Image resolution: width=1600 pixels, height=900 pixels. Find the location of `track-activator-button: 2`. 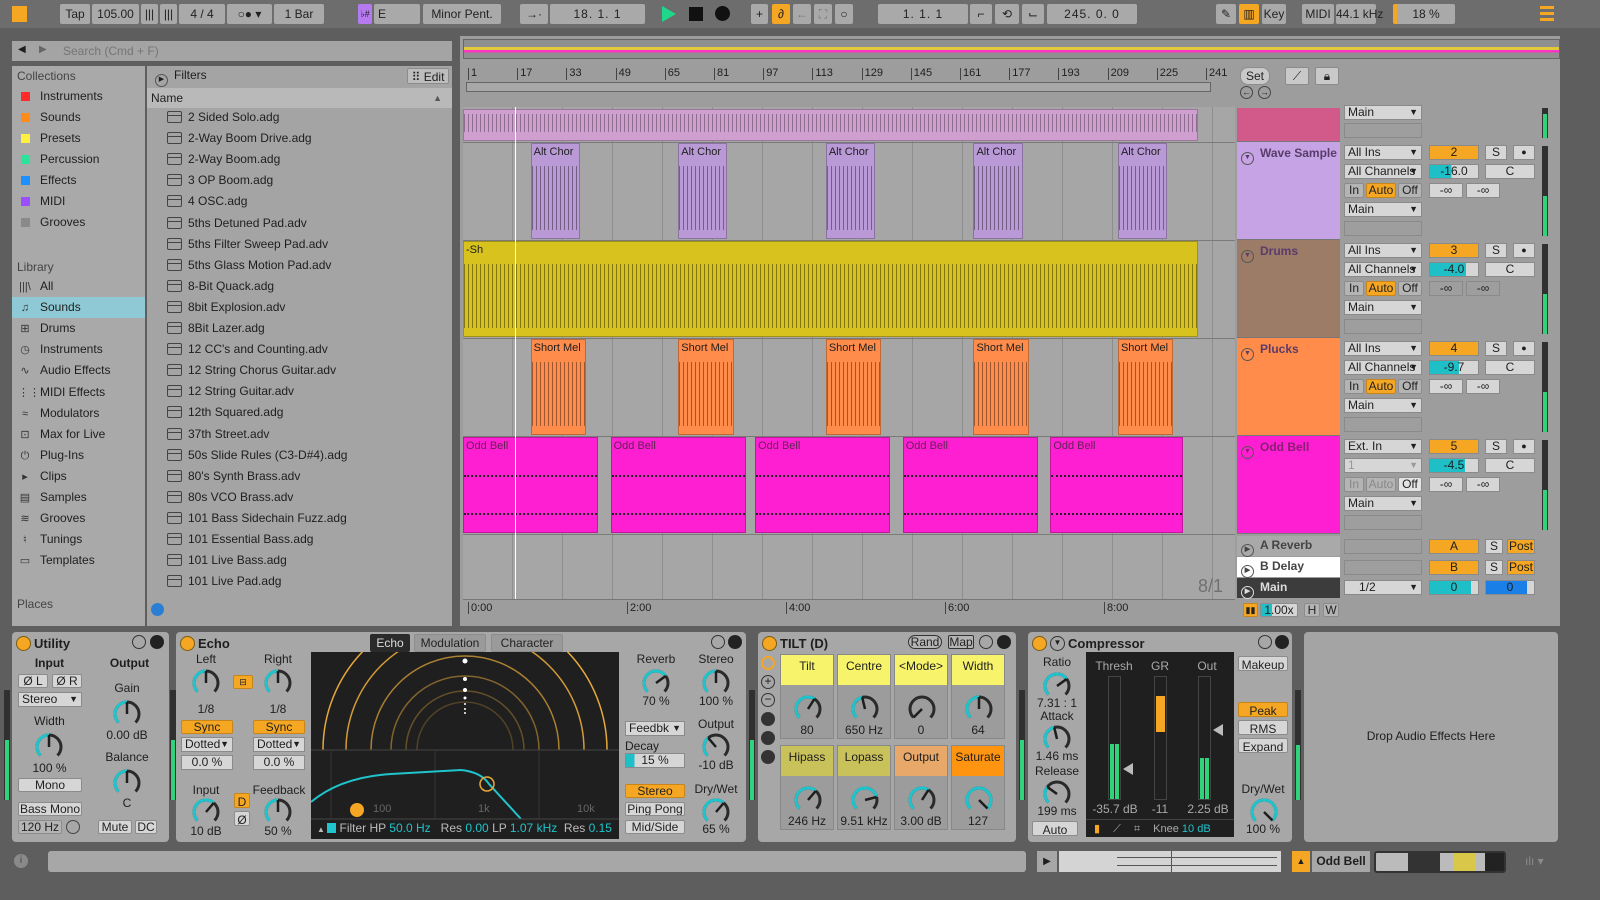

track-activator-button: 2 is located at coordinates (1454, 152).